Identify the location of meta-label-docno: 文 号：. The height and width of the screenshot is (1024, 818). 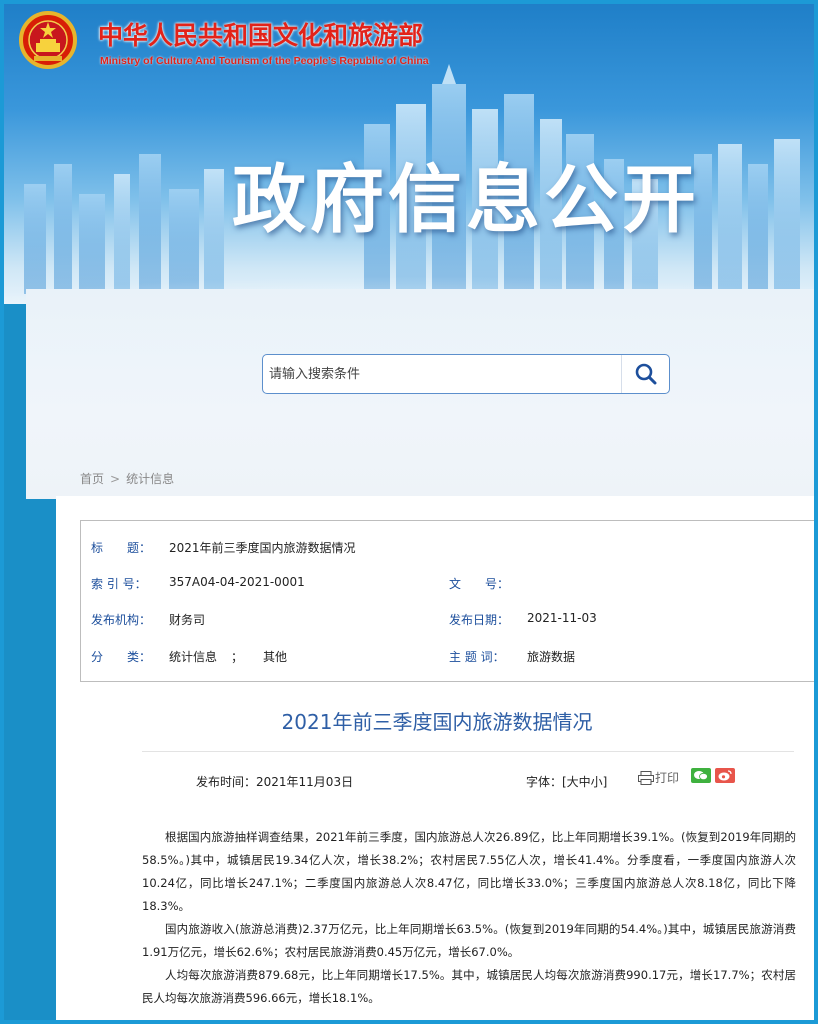
(479, 584).